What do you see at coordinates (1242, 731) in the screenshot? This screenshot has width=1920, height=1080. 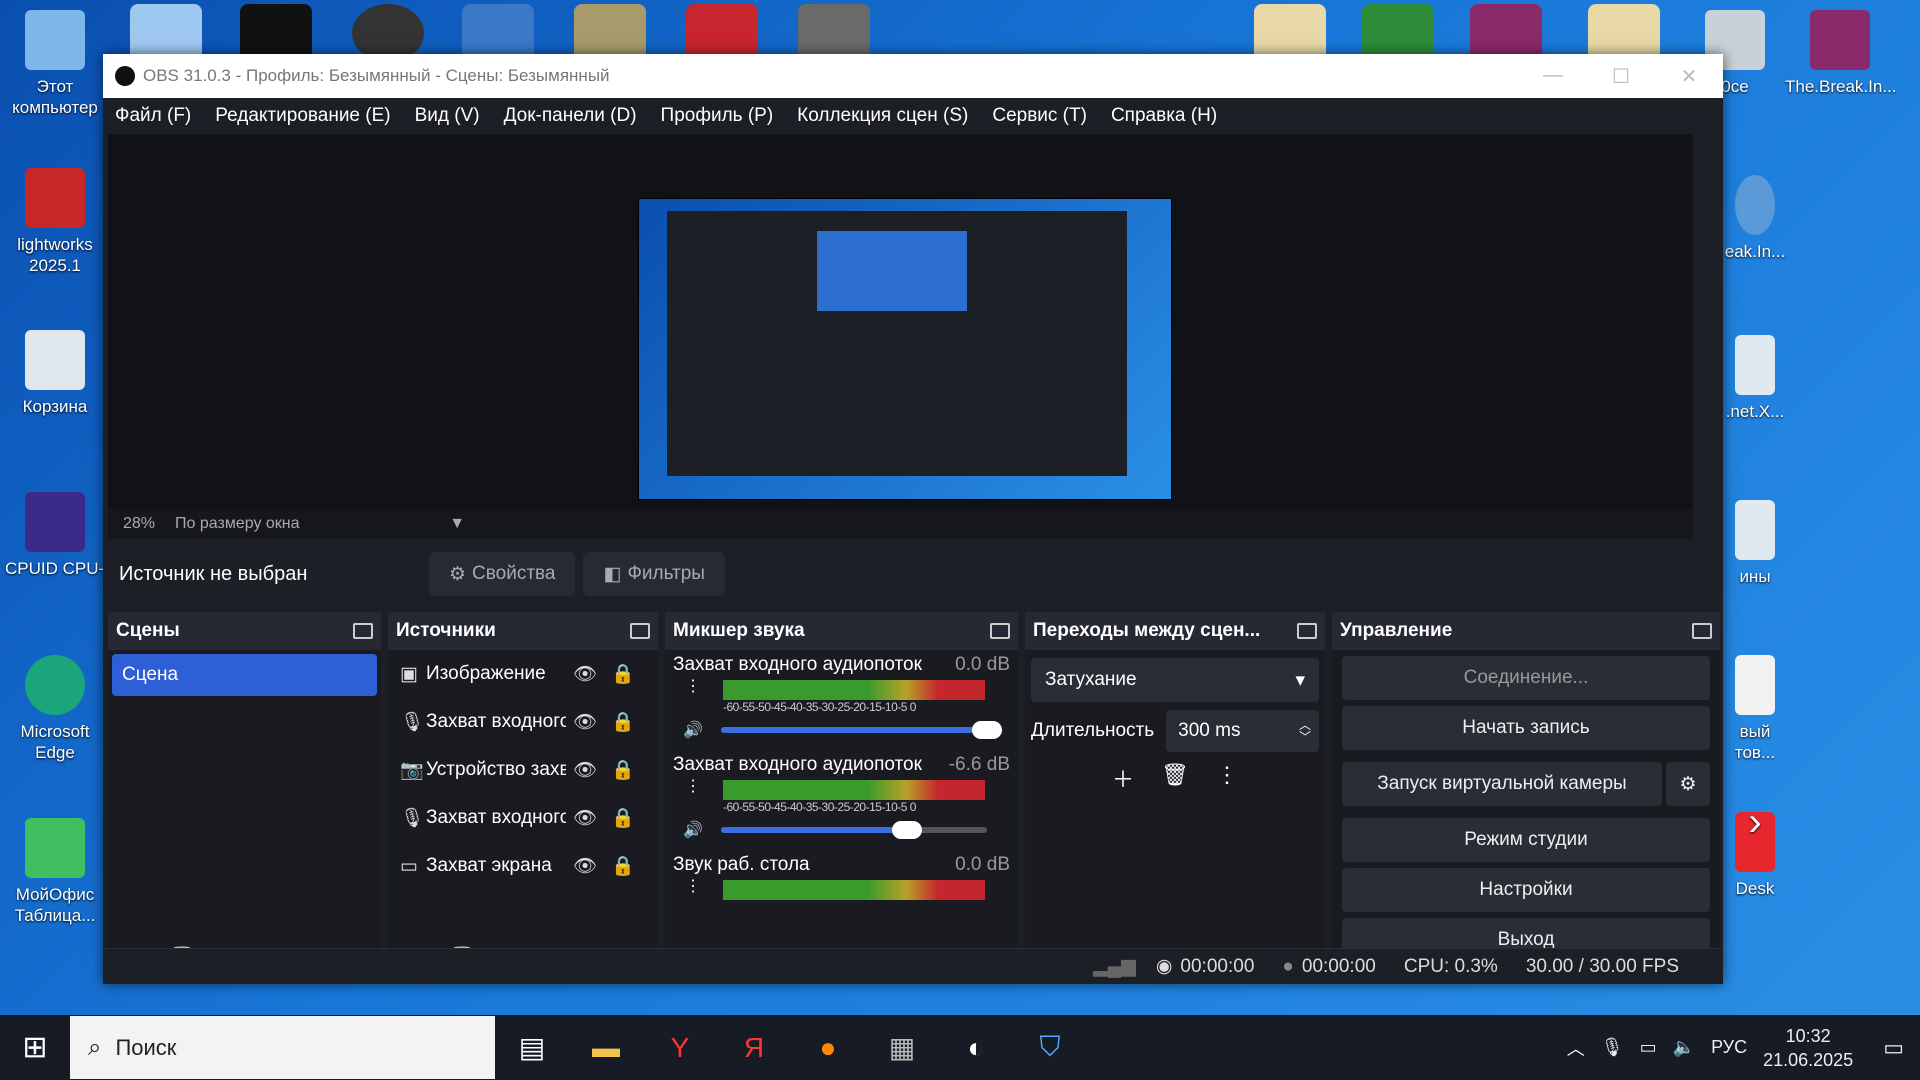 I see `duration-input: 300 ms ︿ ﹀` at bounding box center [1242, 731].